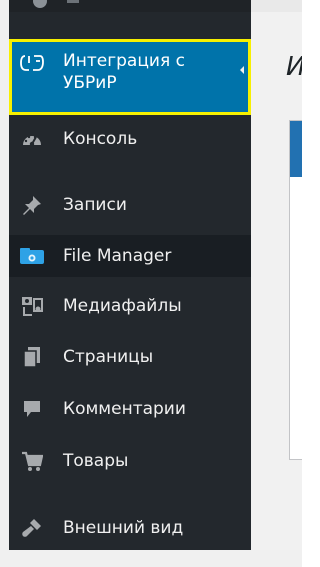  I want to click on appearance-icon, so click(32, 528).